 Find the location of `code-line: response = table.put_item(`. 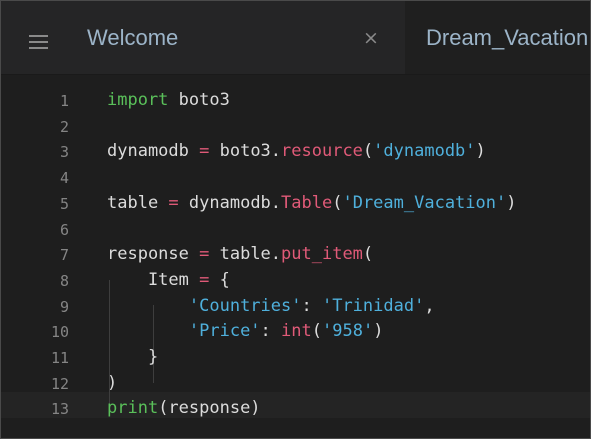

code-line: response = table.put_item( is located at coordinates (240, 254).